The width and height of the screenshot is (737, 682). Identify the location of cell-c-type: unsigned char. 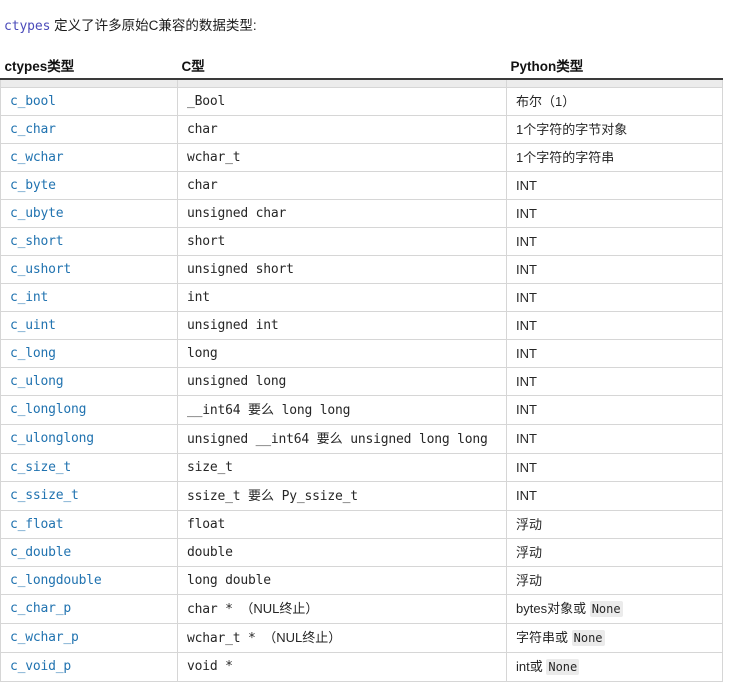
(342, 213).